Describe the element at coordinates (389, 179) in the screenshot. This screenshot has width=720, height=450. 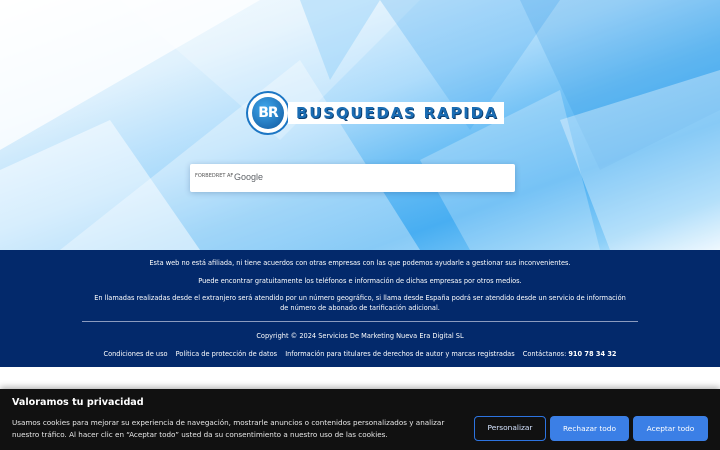
I see `search-input` at that location.